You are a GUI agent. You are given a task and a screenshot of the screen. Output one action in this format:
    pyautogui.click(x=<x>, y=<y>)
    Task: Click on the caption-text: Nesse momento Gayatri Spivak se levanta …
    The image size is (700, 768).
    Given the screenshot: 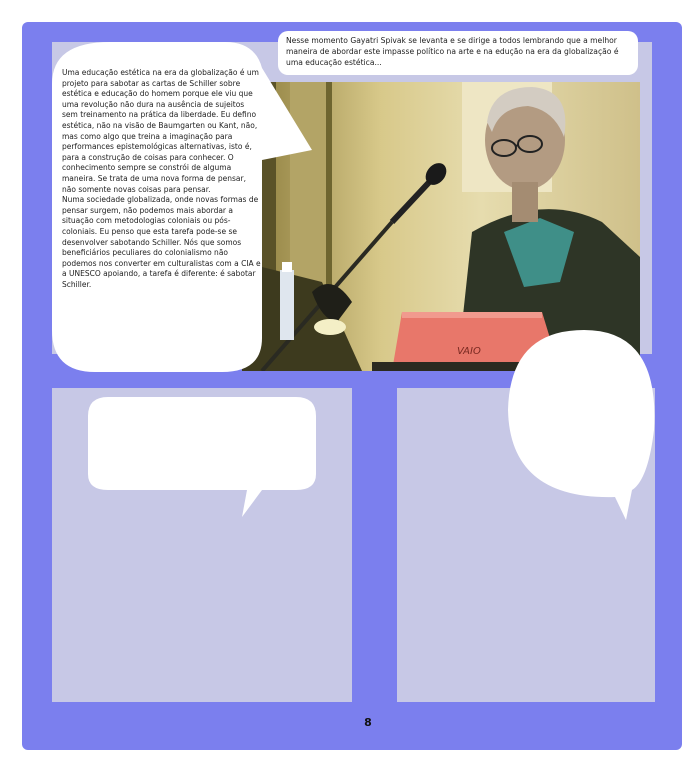 What is the action you would take?
    pyautogui.click(x=452, y=51)
    